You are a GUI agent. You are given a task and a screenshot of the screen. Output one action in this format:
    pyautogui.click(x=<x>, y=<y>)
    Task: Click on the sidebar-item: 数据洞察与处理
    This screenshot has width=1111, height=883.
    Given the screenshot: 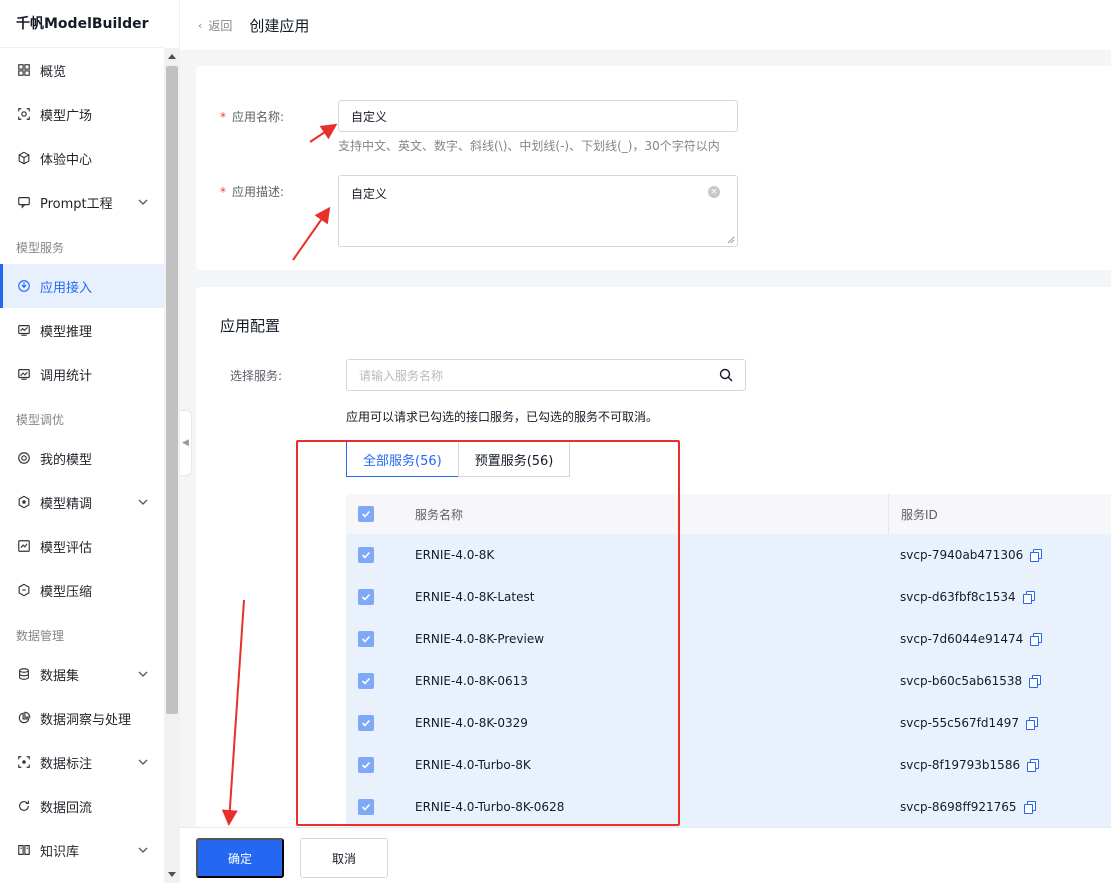 What is the action you would take?
    pyautogui.click(x=82, y=718)
    